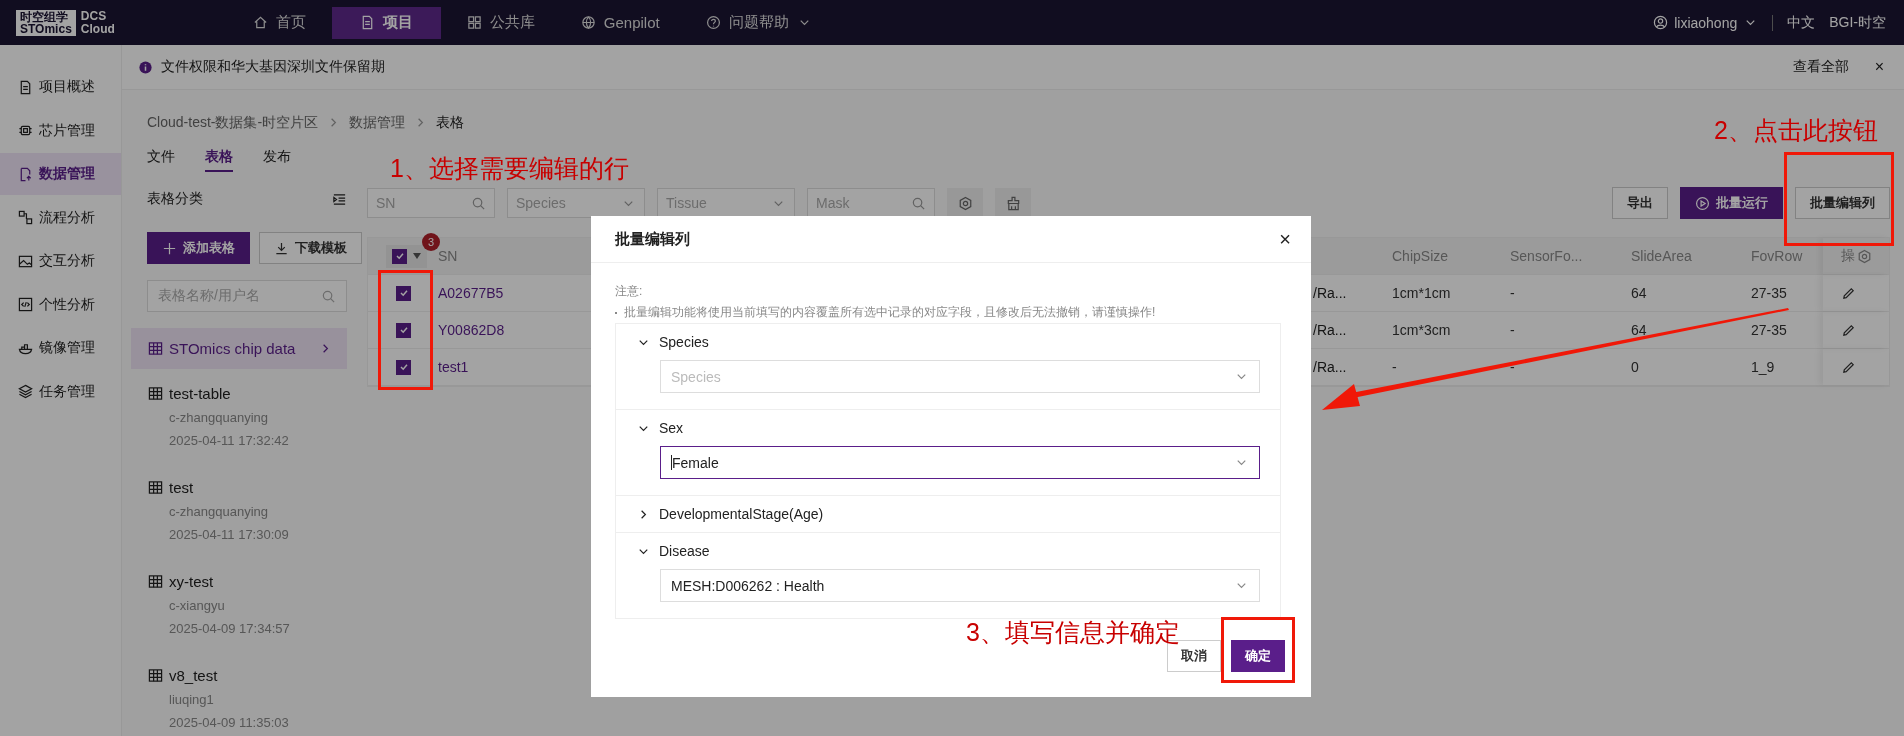 This screenshot has height=736, width=1904. What do you see at coordinates (60, 304) in the screenshot?
I see `side-nav-item: 个性分析` at bounding box center [60, 304].